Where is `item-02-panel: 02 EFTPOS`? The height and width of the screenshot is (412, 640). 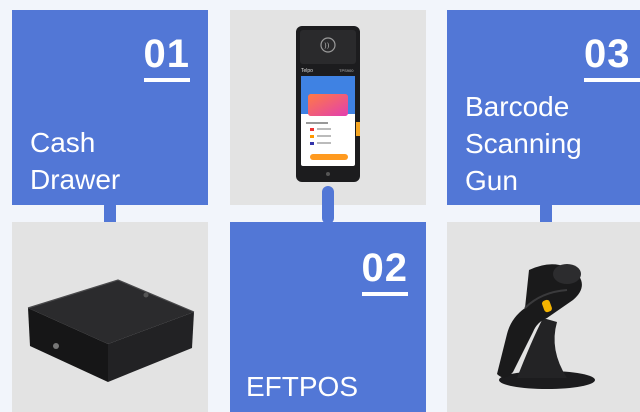
item-02-panel: 02 EFTPOS is located at coordinates (328, 317).